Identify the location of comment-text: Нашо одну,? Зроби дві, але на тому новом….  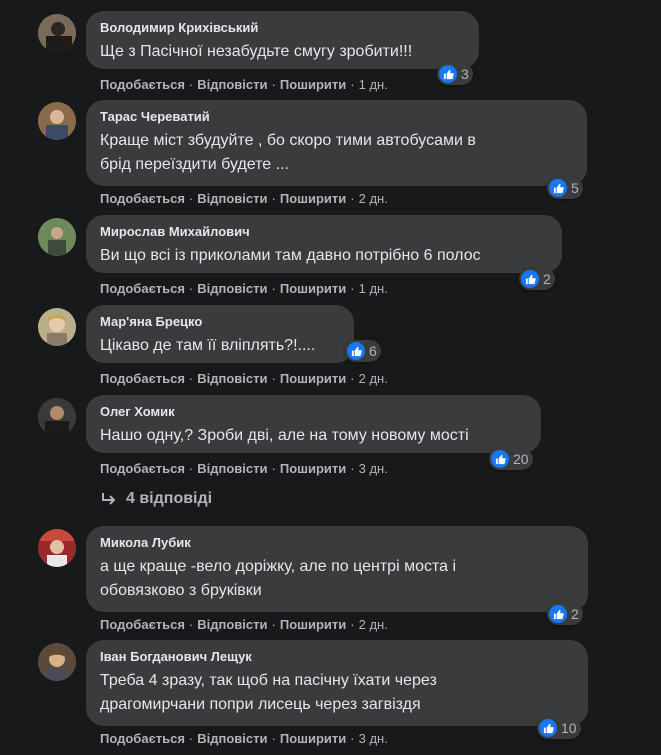
(284, 435).